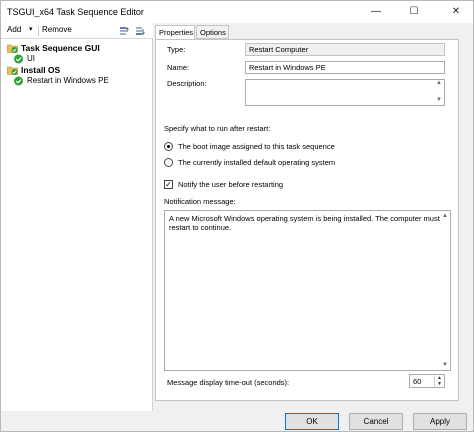  Describe the element at coordinates (31, 29) in the screenshot. I see `add-dropdown-caret-icon: ▾` at that location.